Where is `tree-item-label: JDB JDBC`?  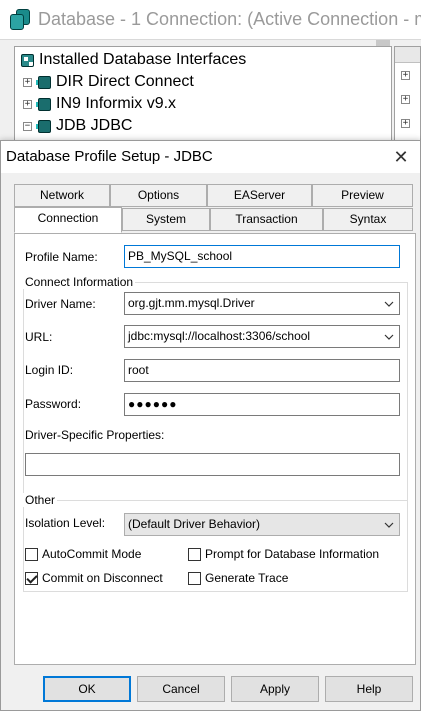
tree-item-label: JDB JDBC is located at coordinates (94, 125).